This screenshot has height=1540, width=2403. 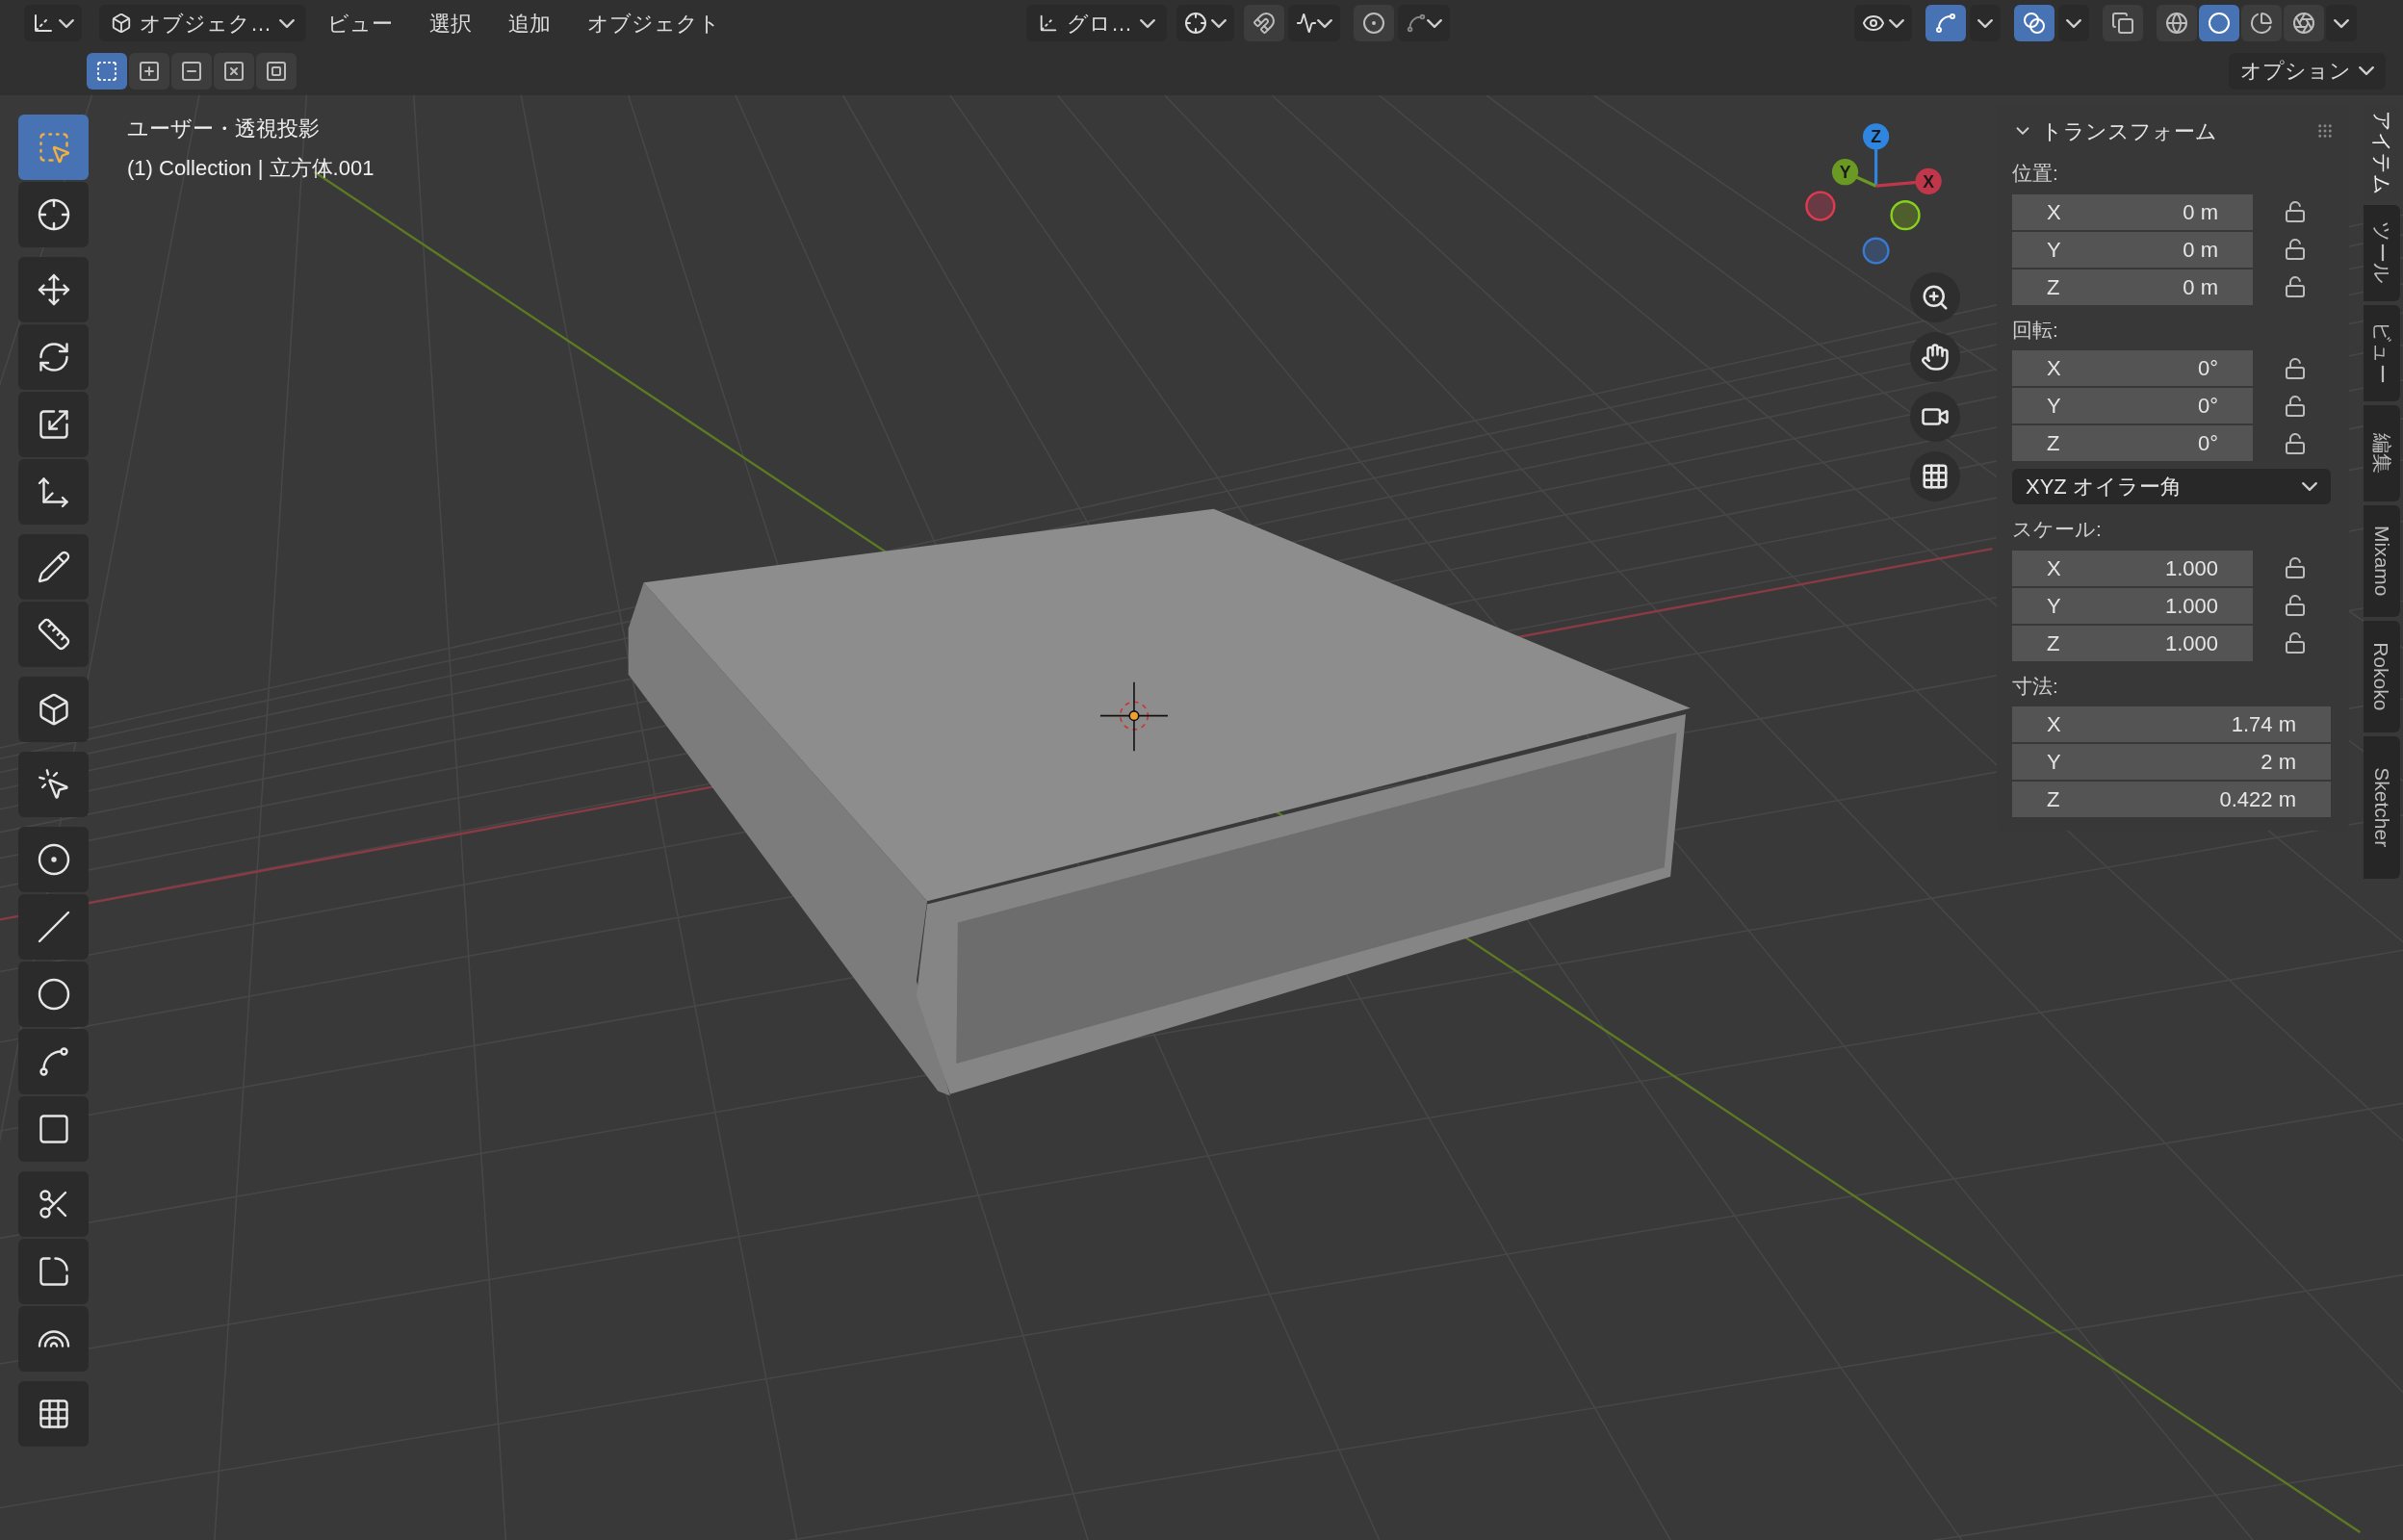 I want to click on pivot-dropdown, so click(x=1205, y=23).